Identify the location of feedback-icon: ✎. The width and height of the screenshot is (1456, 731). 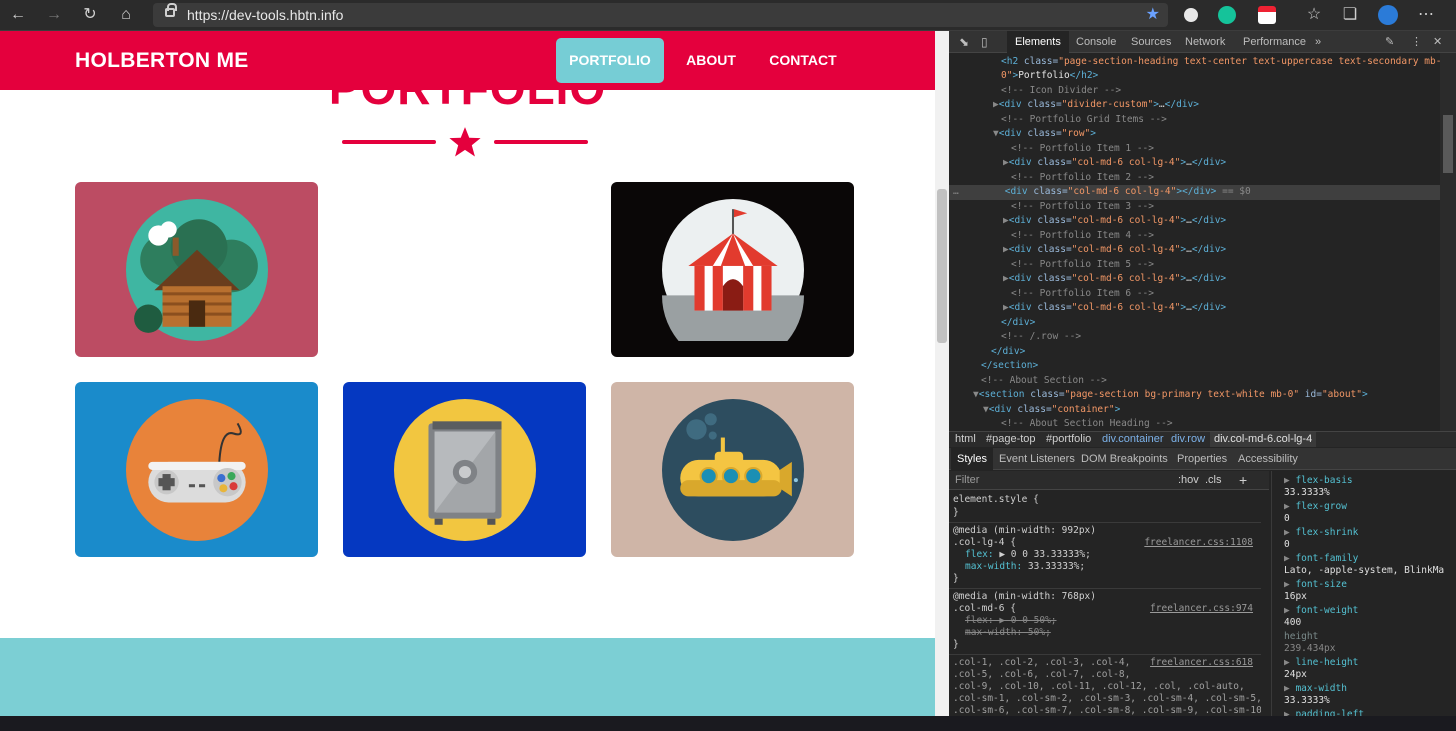
(1389, 42).